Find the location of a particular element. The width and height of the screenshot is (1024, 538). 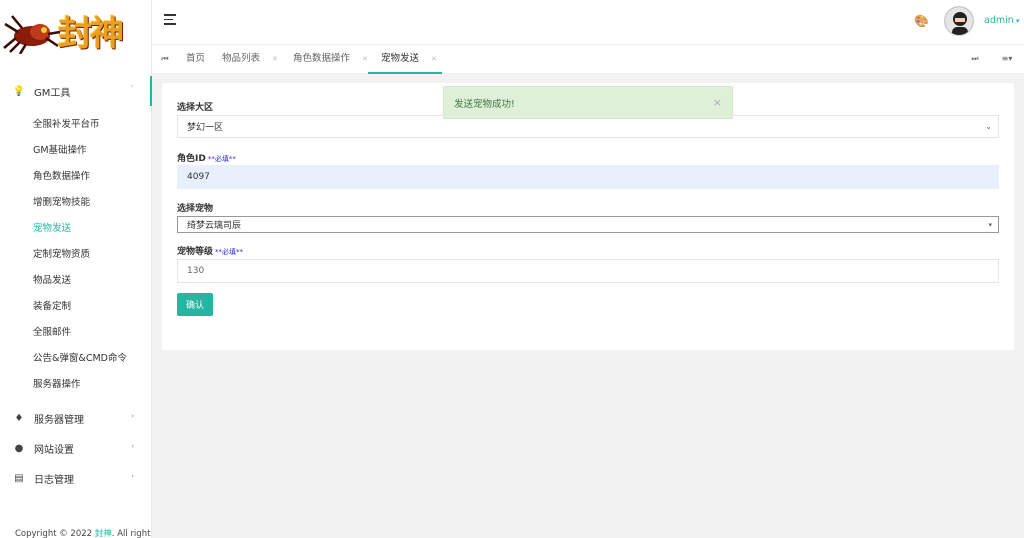

logo-text: 封神 is located at coordinates (91, 34).